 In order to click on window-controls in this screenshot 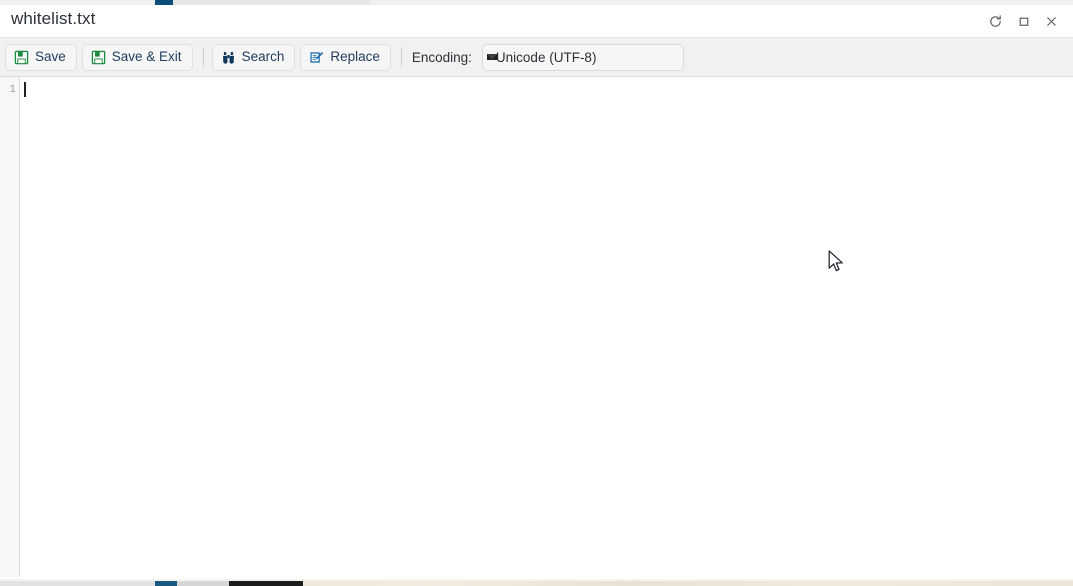, I will do `click(1023, 21)`.